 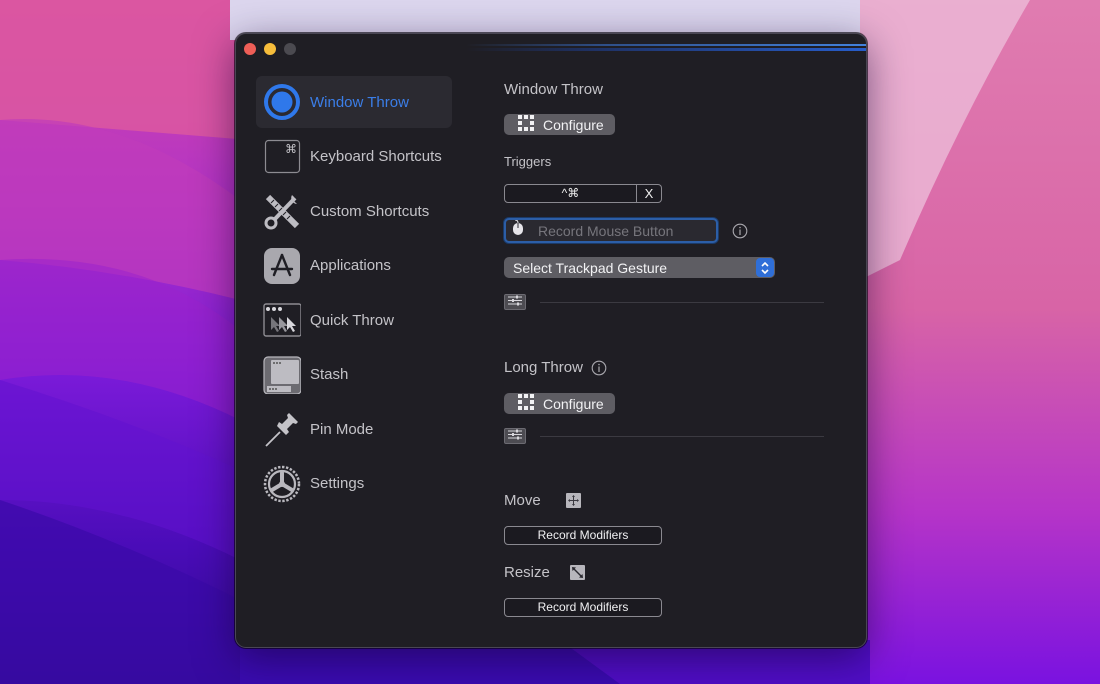 I want to click on minimize-button, so click(x=270, y=49).